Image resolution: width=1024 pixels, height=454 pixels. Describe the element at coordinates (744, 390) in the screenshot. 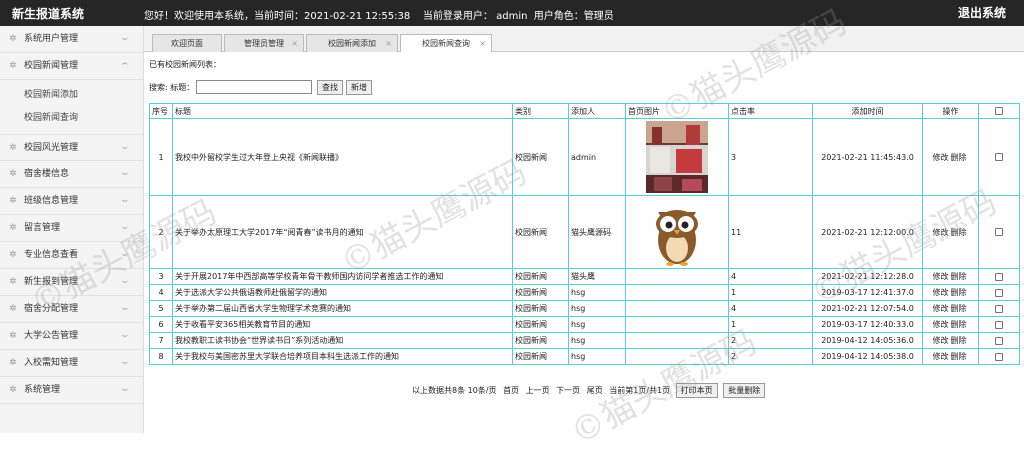

I see `batch-delete-button: 批量删除` at that location.